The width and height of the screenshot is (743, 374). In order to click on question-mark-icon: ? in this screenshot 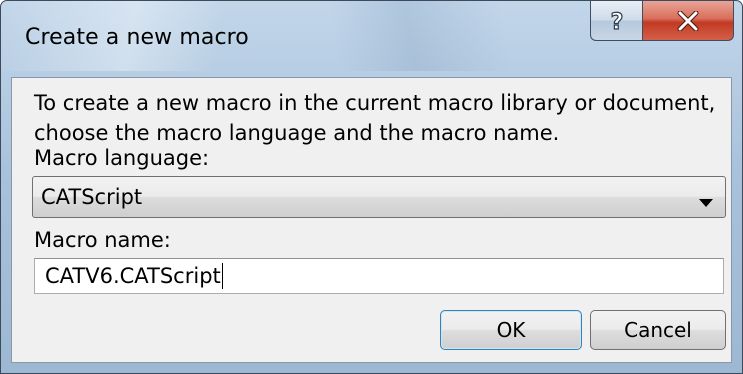, I will do `click(617, 21)`.